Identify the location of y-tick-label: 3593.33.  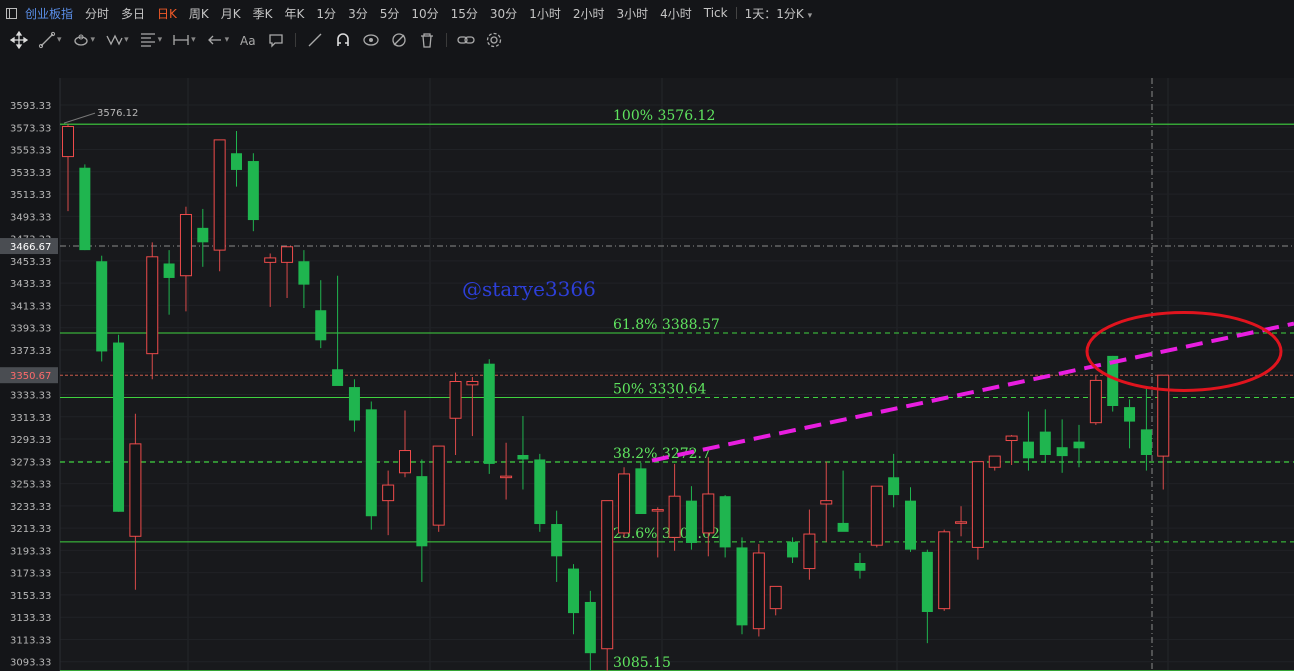
(30, 106).